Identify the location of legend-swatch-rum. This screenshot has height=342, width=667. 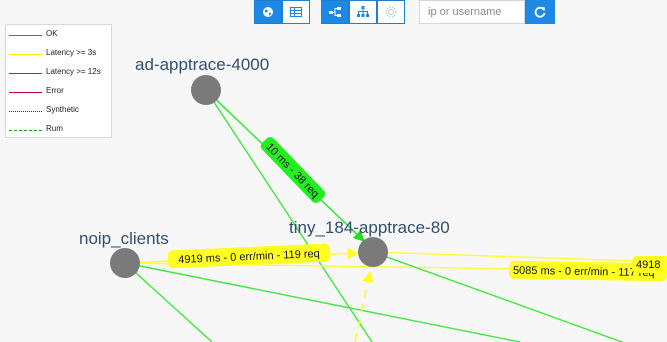
(25, 130).